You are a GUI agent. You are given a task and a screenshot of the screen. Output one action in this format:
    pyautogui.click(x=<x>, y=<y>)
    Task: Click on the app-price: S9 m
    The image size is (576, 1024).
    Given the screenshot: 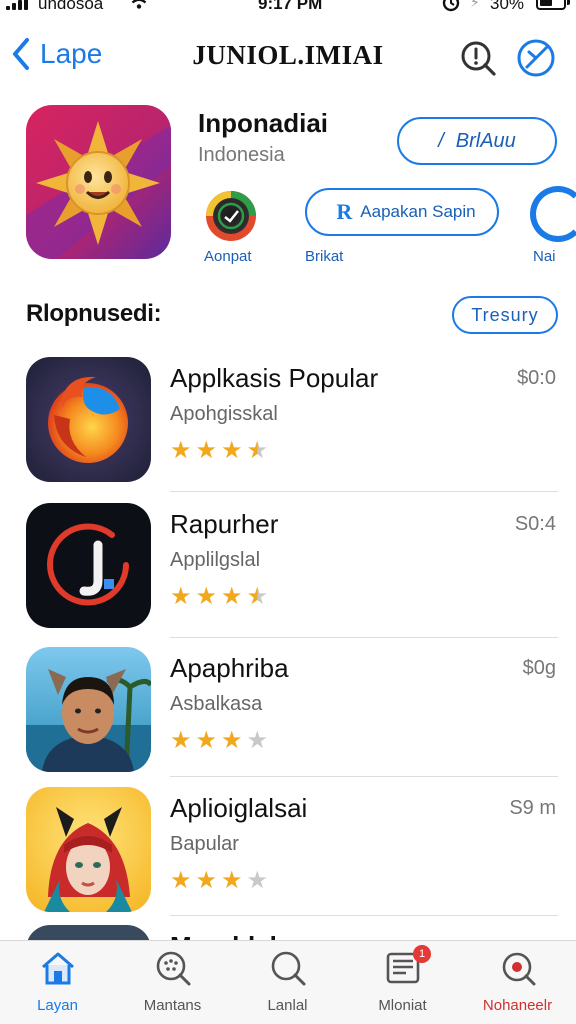 What is the action you would take?
    pyautogui.click(x=532, y=808)
    